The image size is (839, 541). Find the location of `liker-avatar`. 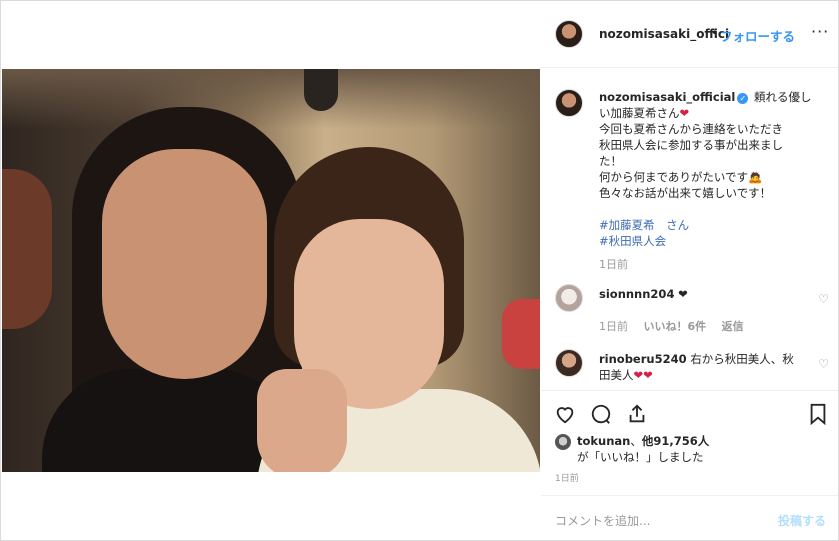

liker-avatar is located at coordinates (563, 442).